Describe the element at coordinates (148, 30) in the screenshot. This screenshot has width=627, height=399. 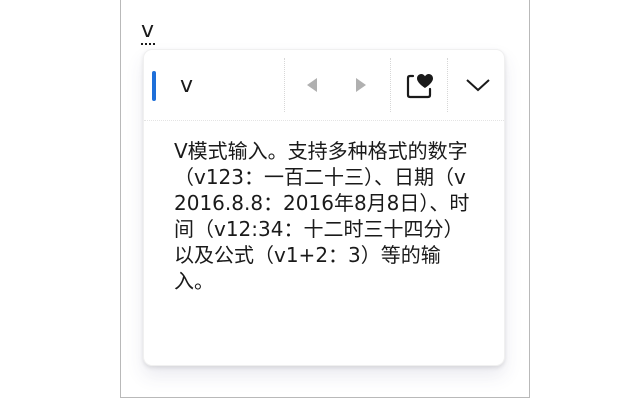
I see `composition-text: v` at that location.